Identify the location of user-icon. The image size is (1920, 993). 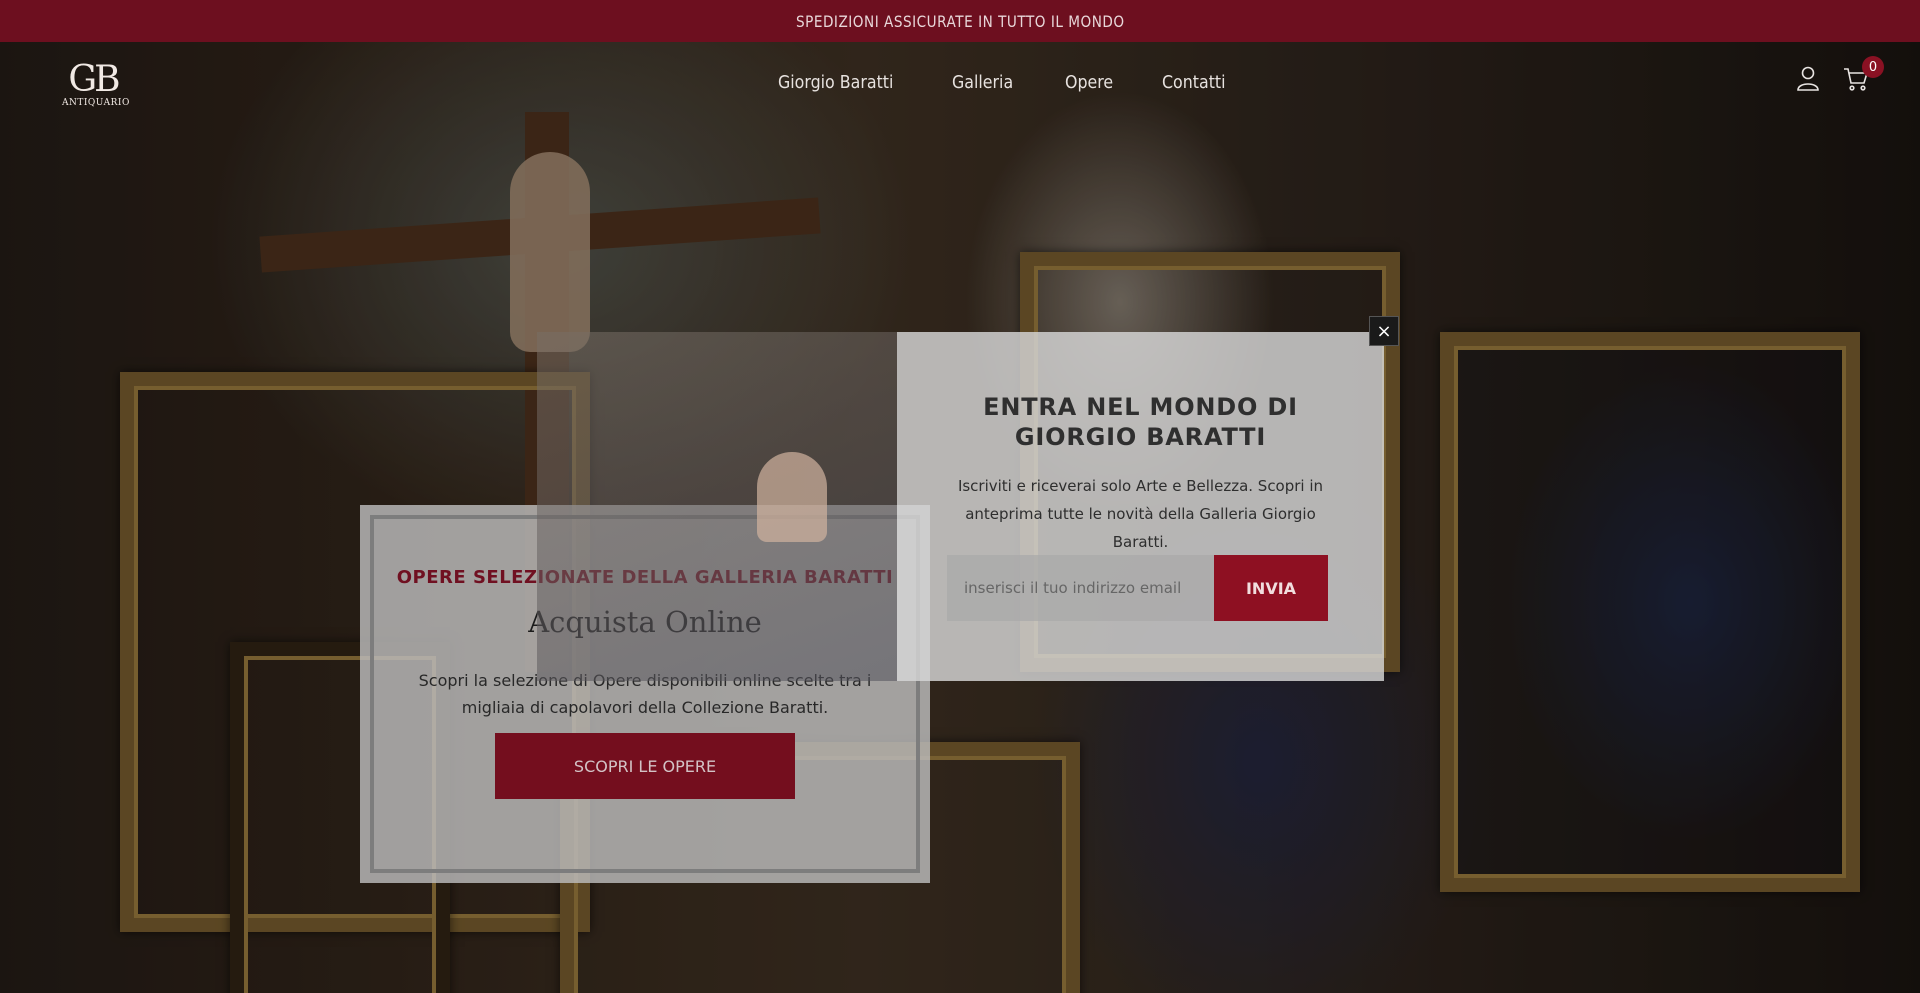
(1808, 78).